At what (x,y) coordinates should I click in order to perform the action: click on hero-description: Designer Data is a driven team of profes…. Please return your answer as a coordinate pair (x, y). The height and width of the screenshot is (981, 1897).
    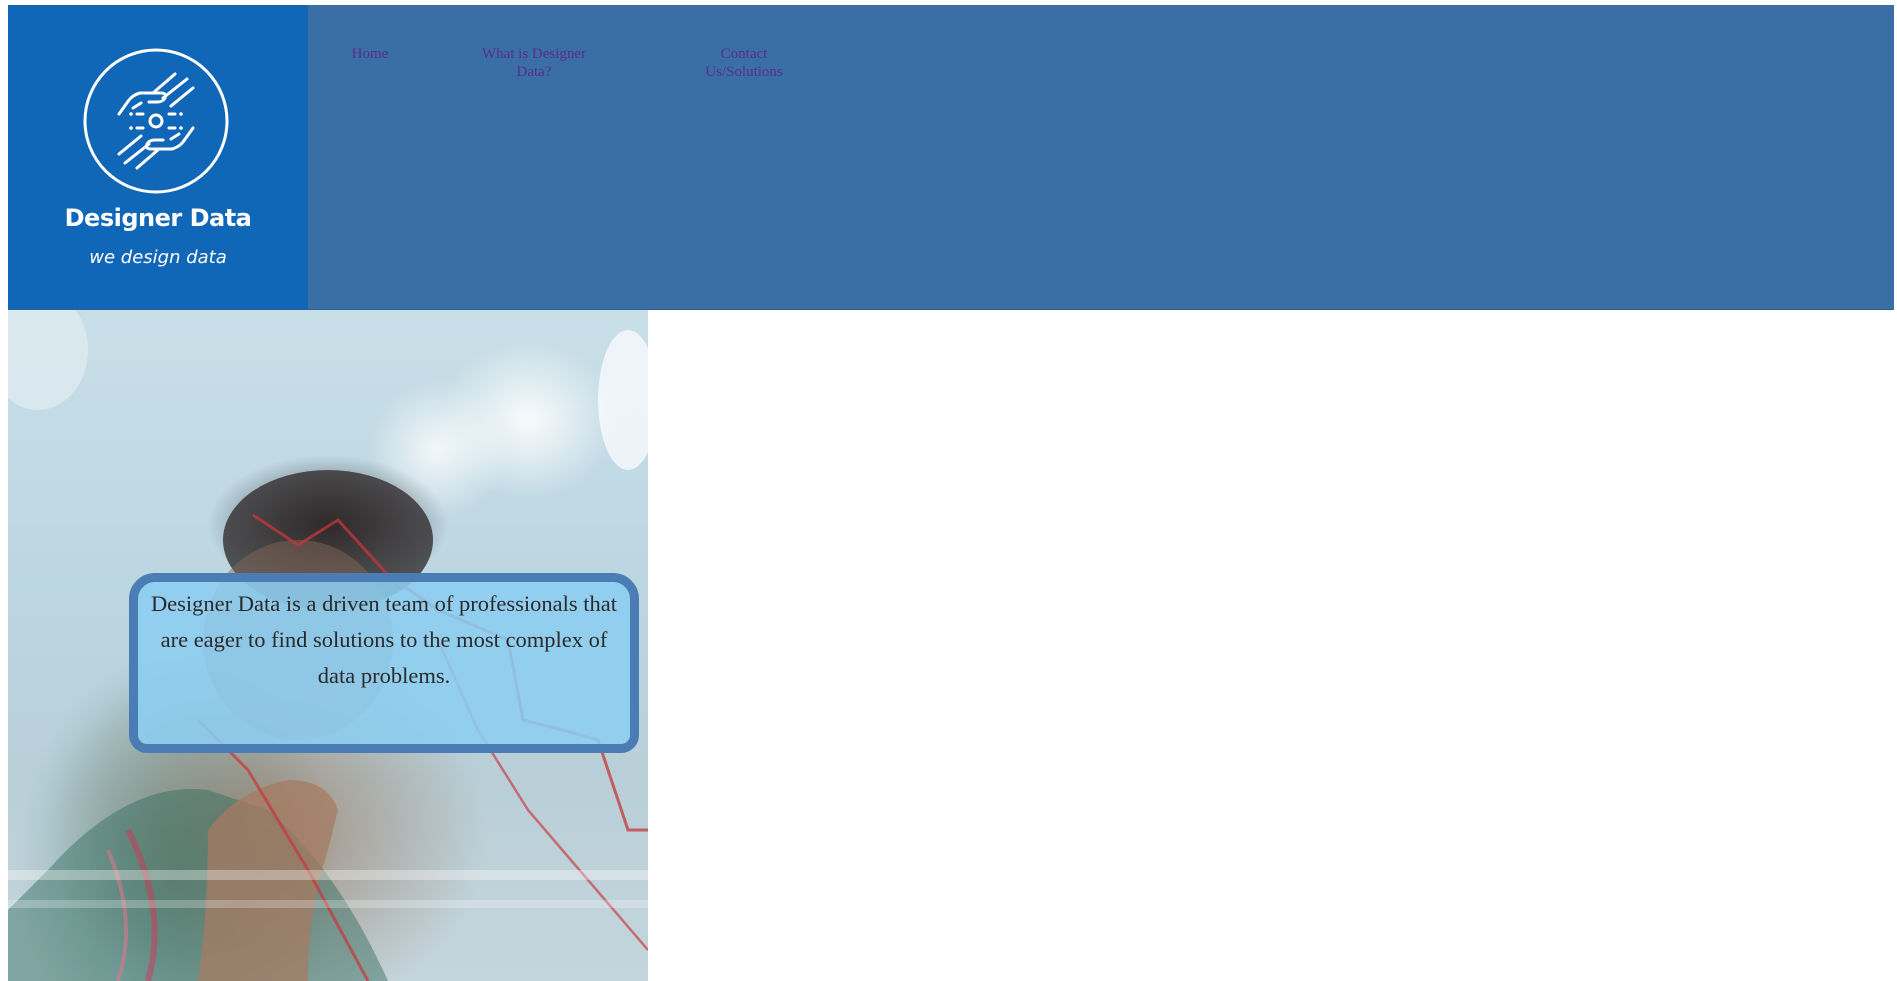
    Looking at the image, I should click on (384, 639).